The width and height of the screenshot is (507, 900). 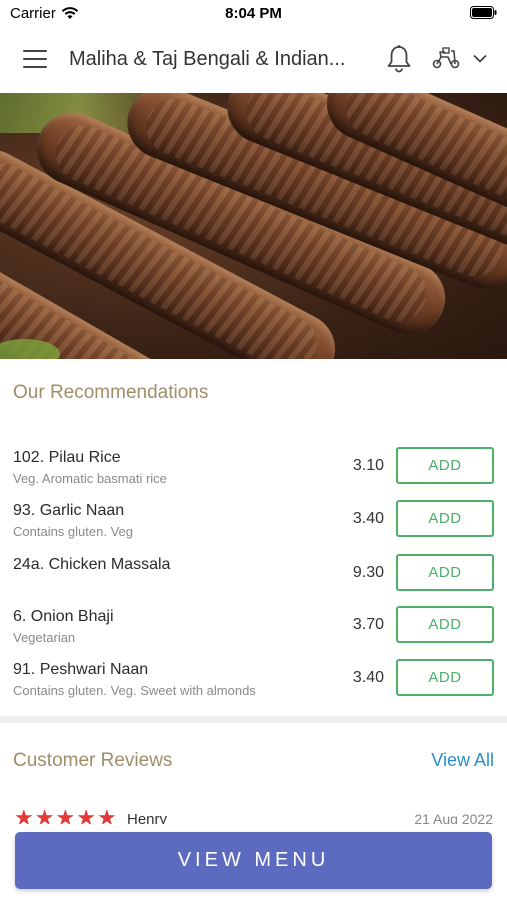 What do you see at coordinates (111, 392) in the screenshot?
I see `recommendations-title: Our Recommendations` at bounding box center [111, 392].